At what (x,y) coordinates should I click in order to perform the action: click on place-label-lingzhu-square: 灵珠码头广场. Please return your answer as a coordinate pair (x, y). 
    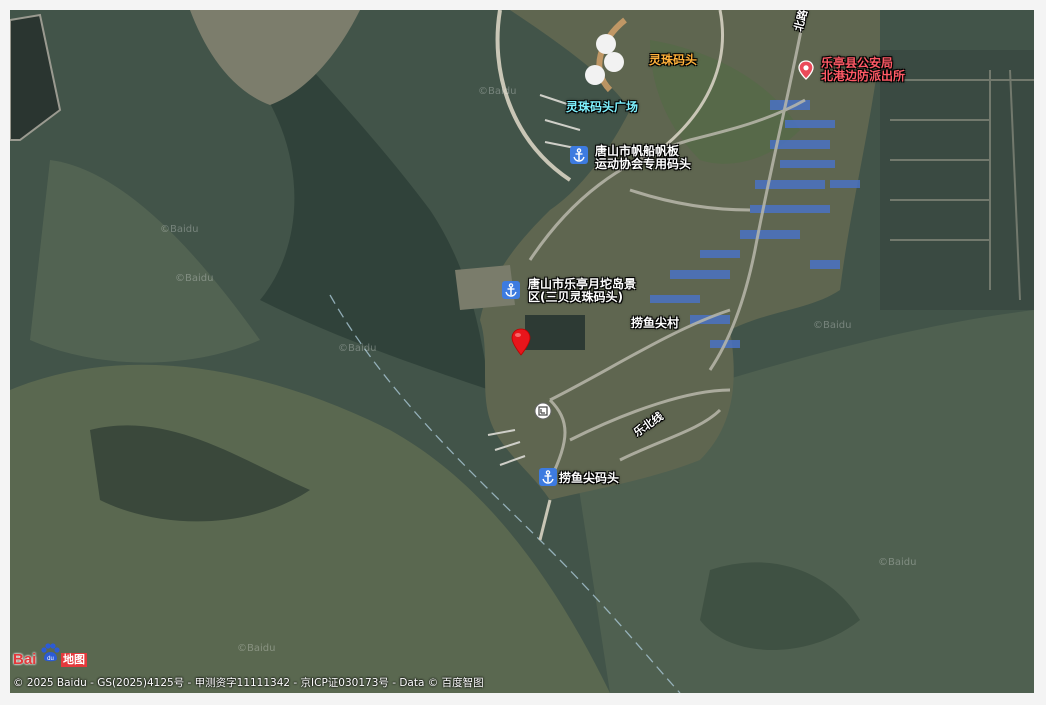
    Looking at the image, I should click on (602, 107).